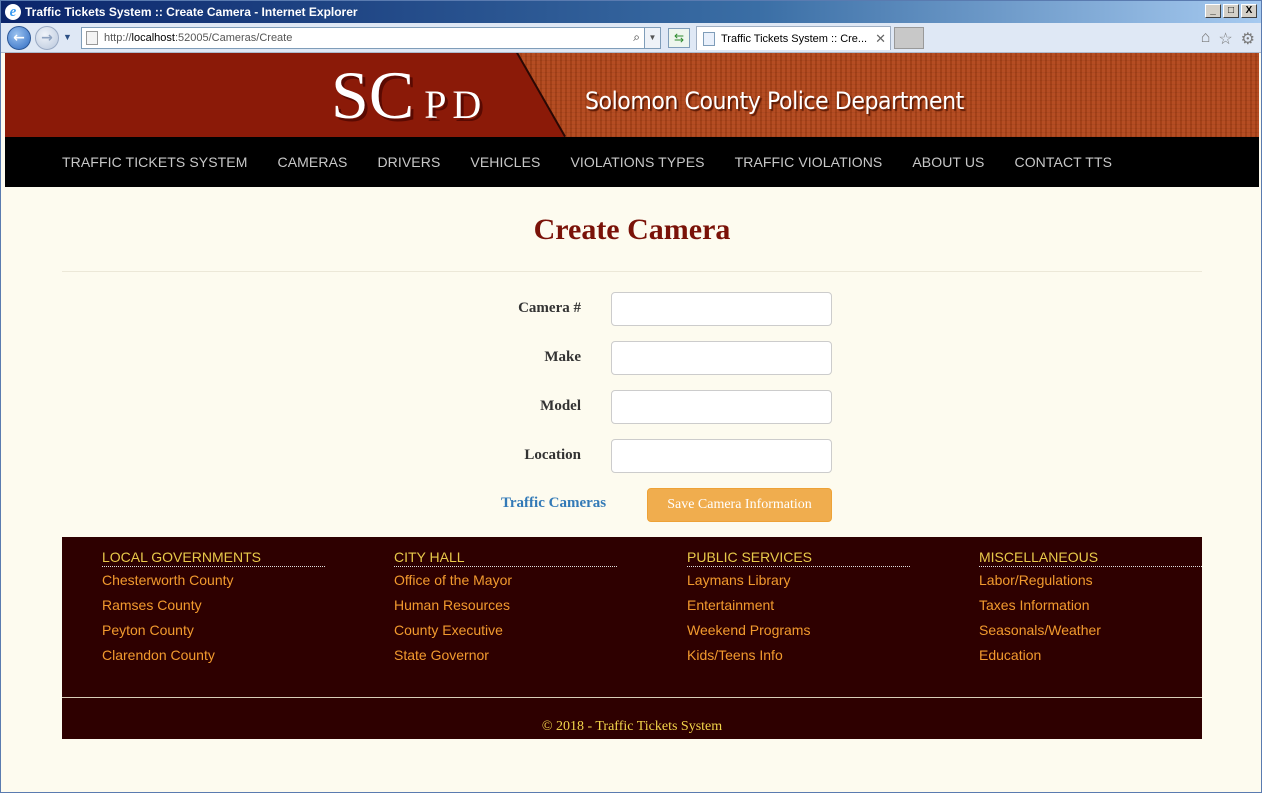 This screenshot has height=793, width=1262. I want to click on nav-contact-tts: CONTACT TTS, so click(1063, 162).